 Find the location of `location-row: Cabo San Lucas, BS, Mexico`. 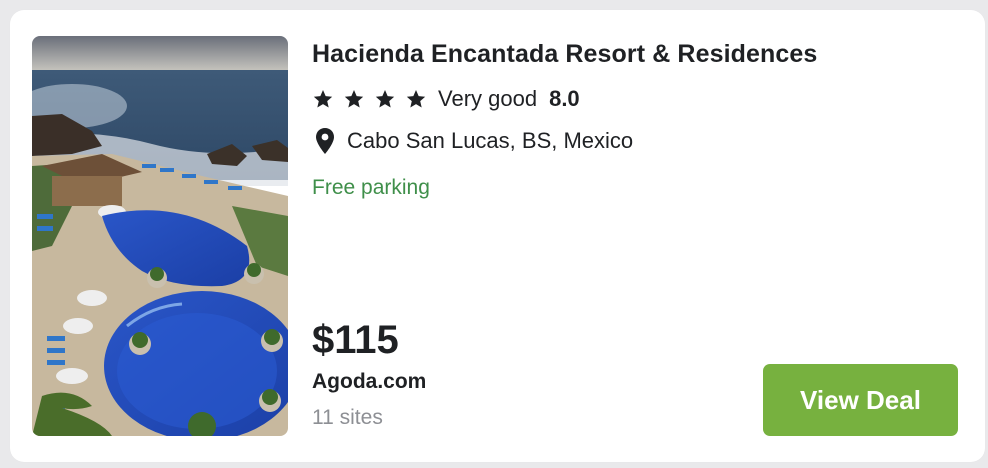

location-row: Cabo San Lucas, BS, Mexico is located at coordinates (474, 141).